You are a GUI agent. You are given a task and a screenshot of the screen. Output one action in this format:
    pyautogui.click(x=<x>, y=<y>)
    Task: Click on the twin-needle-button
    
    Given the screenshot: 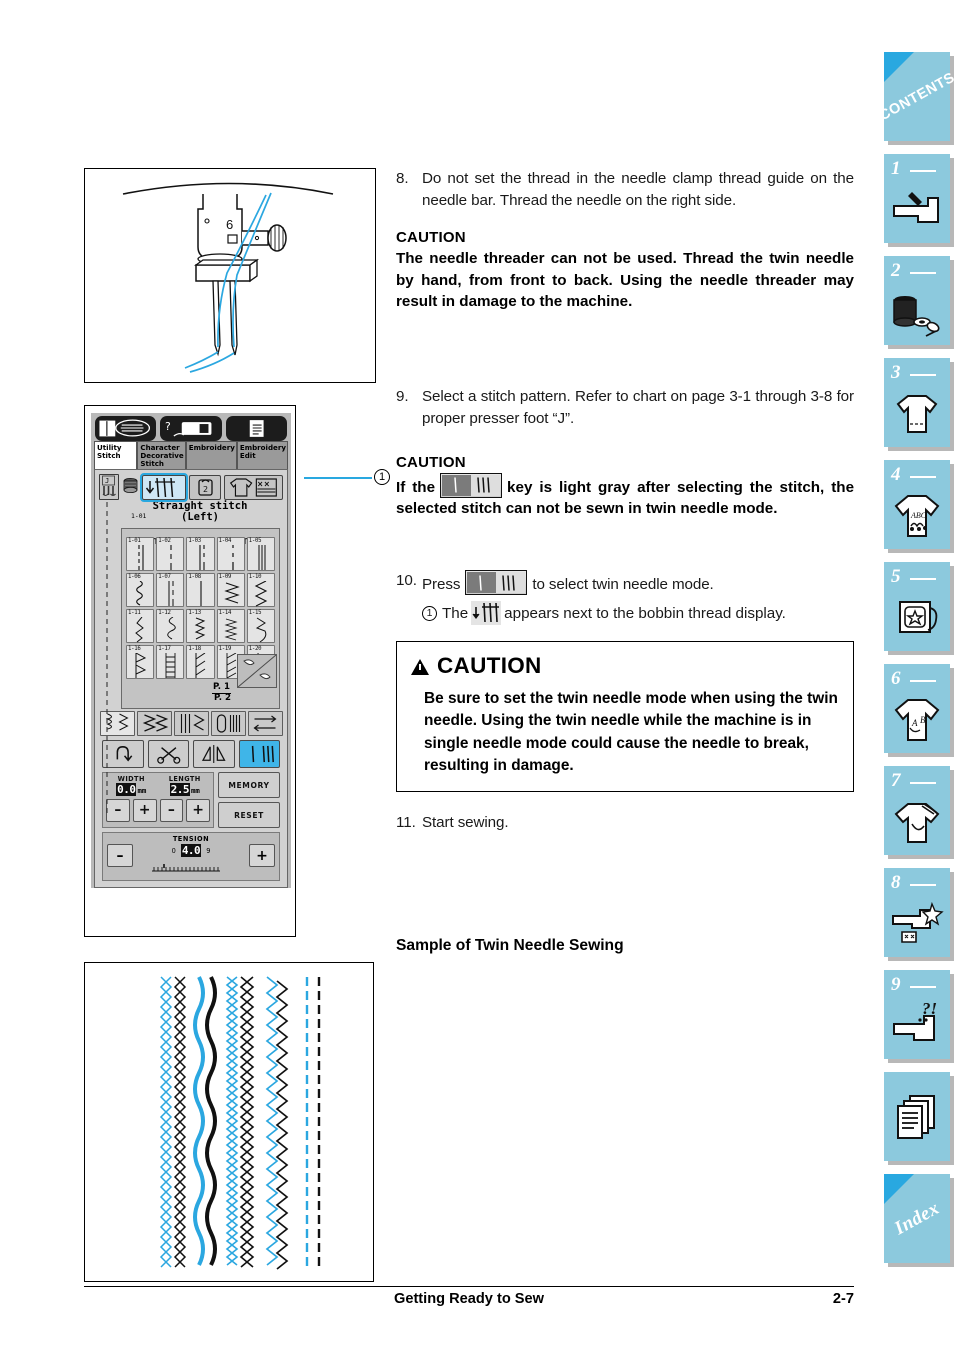 What is the action you would take?
    pyautogui.click(x=259, y=754)
    